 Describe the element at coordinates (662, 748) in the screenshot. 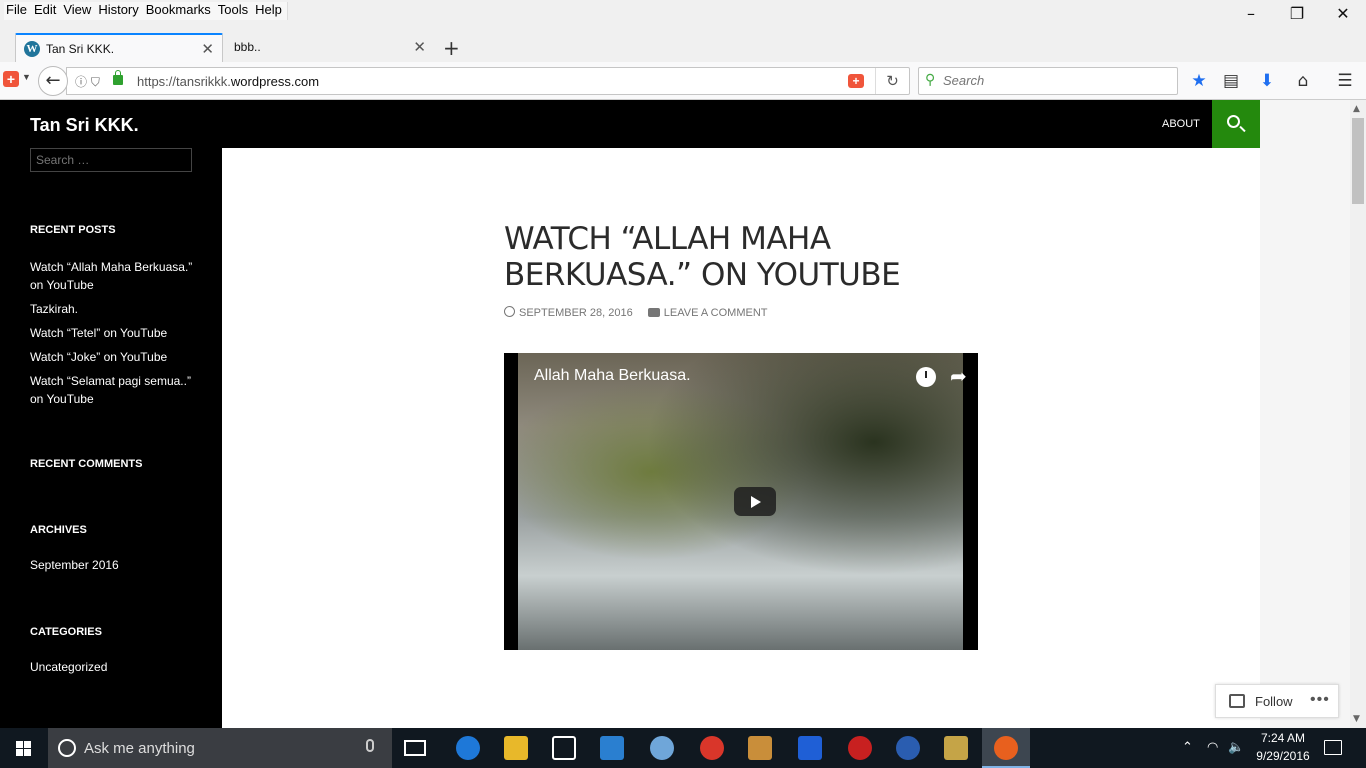

I see `paint-icon` at that location.